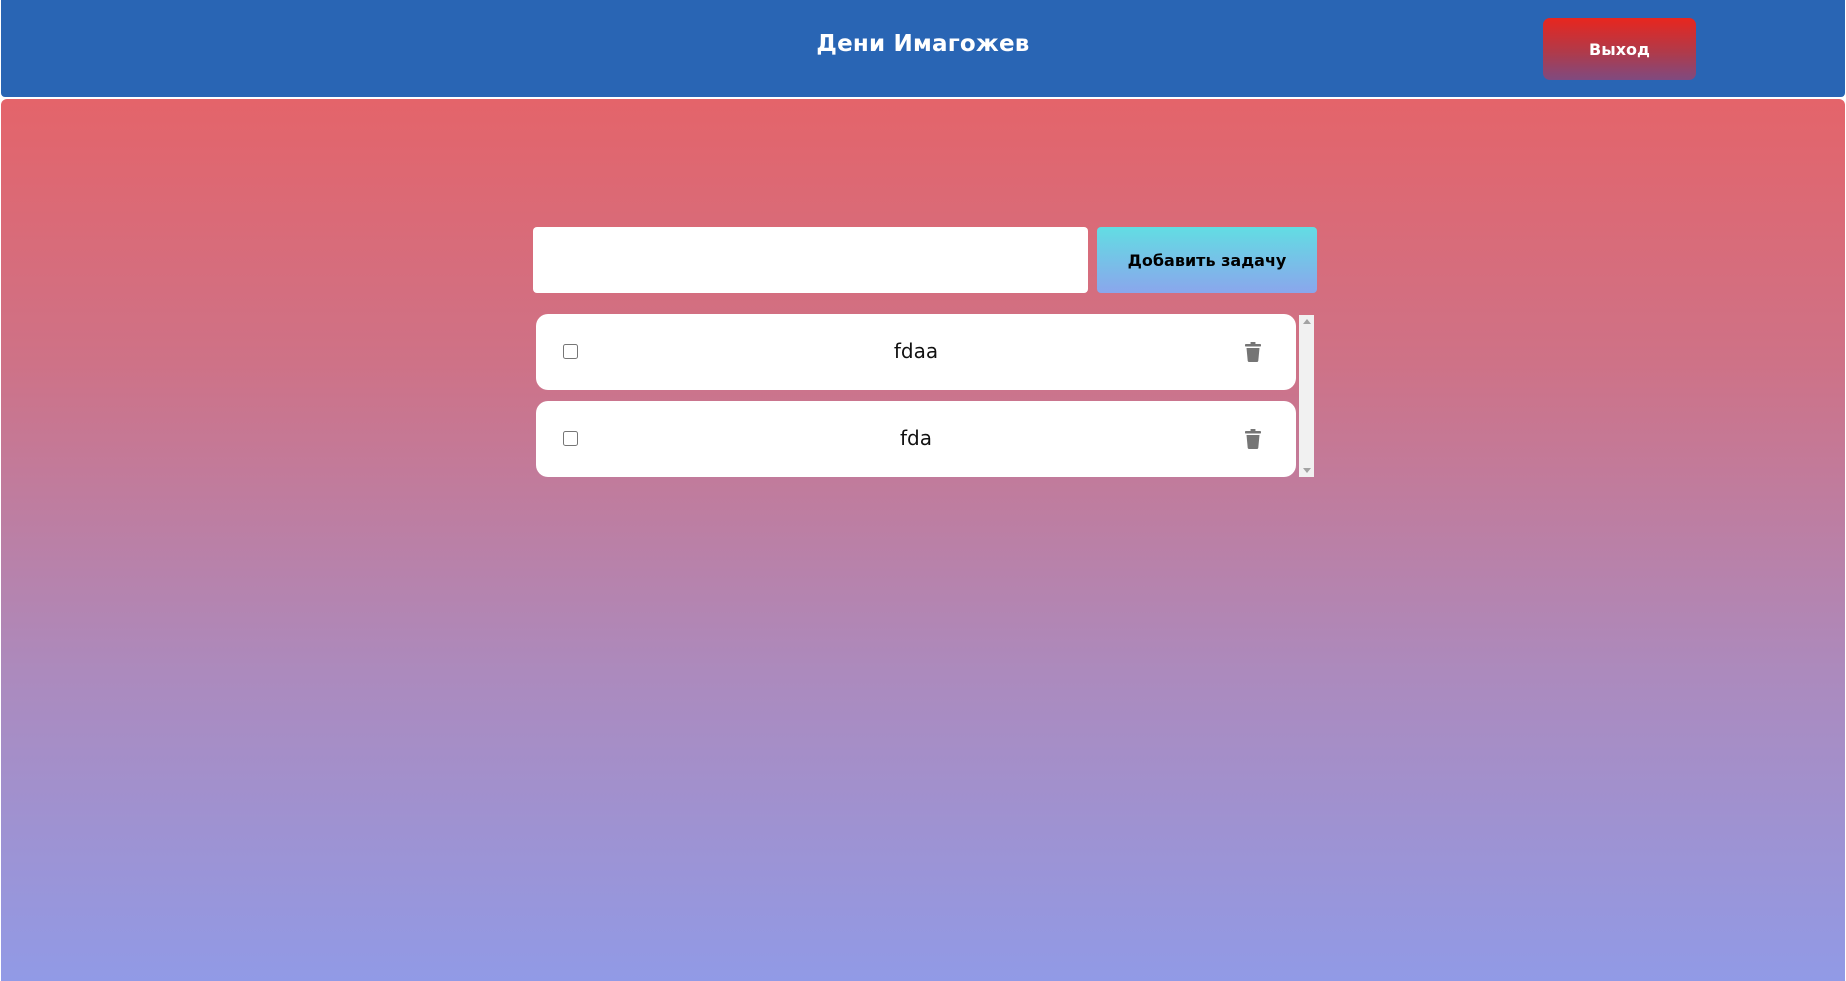 The height and width of the screenshot is (981, 1846). I want to click on task-input, so click(810, 260).